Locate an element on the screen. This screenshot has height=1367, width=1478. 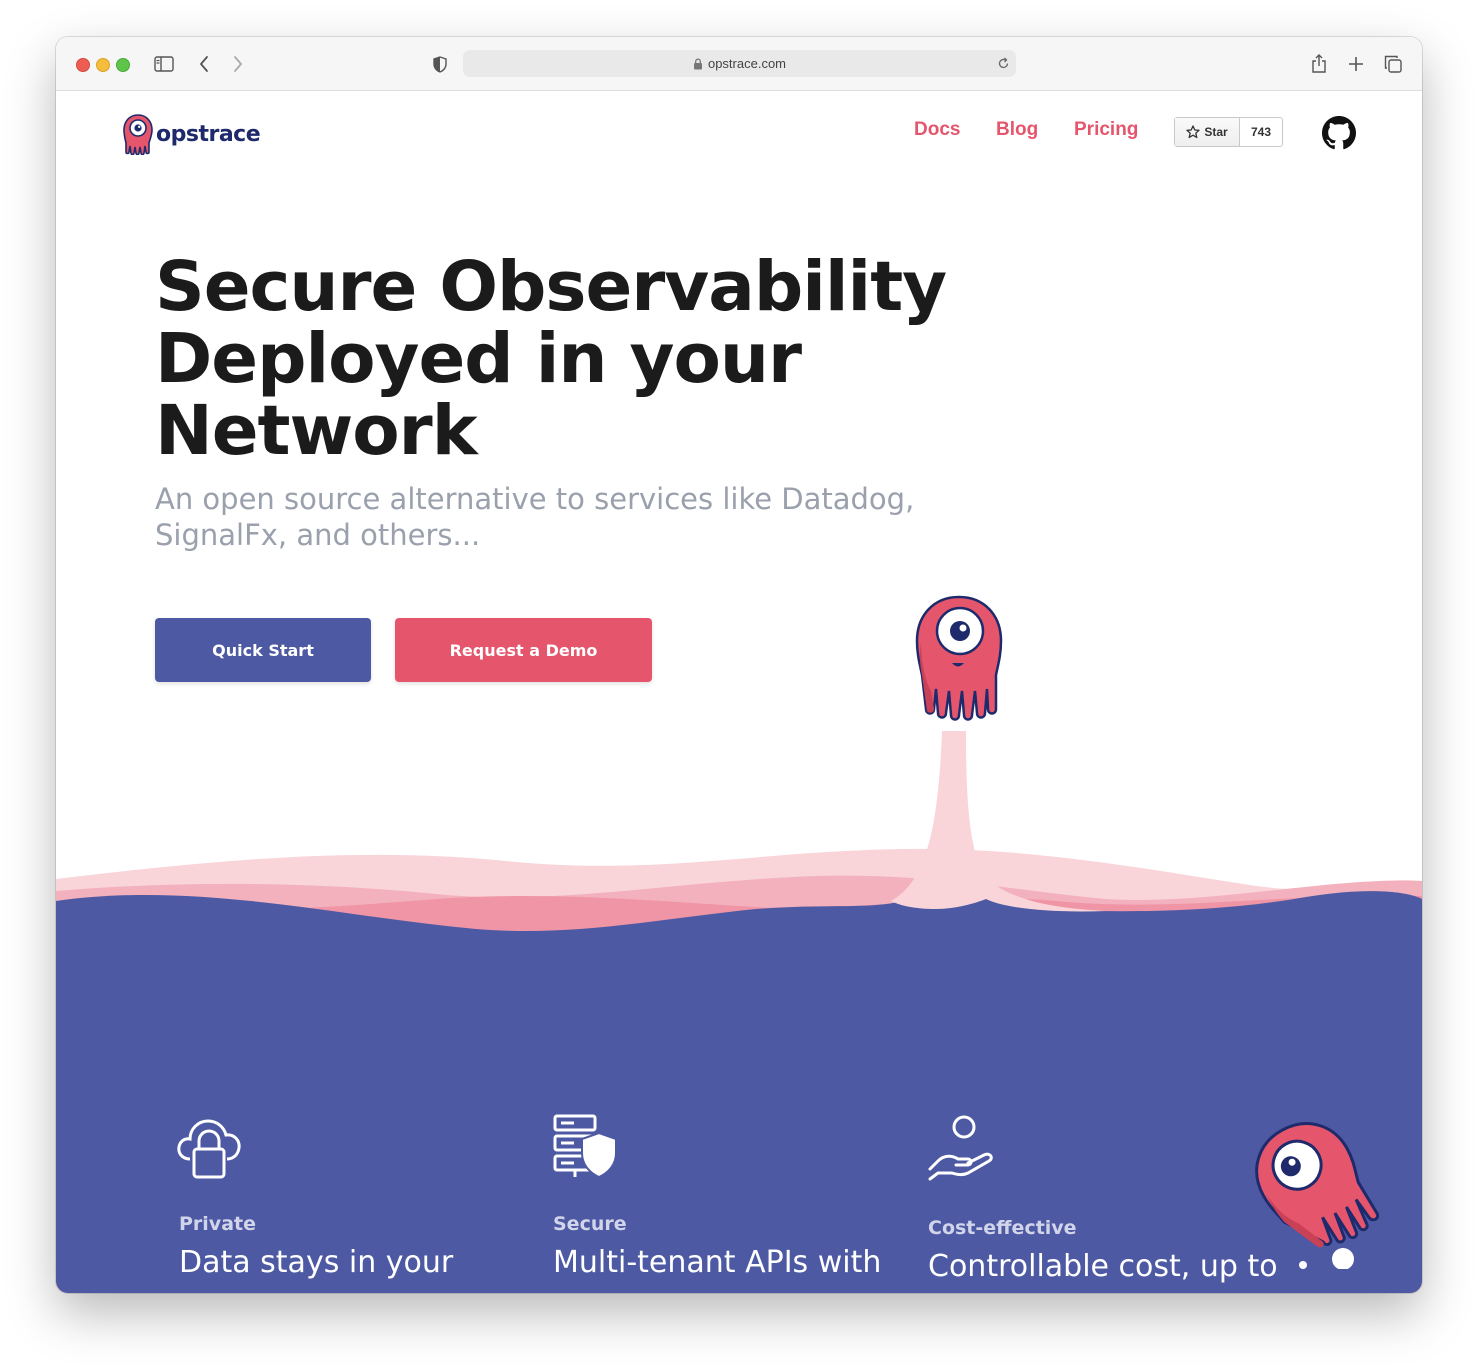
minimize-window-button is located at coordinates (103, 65).